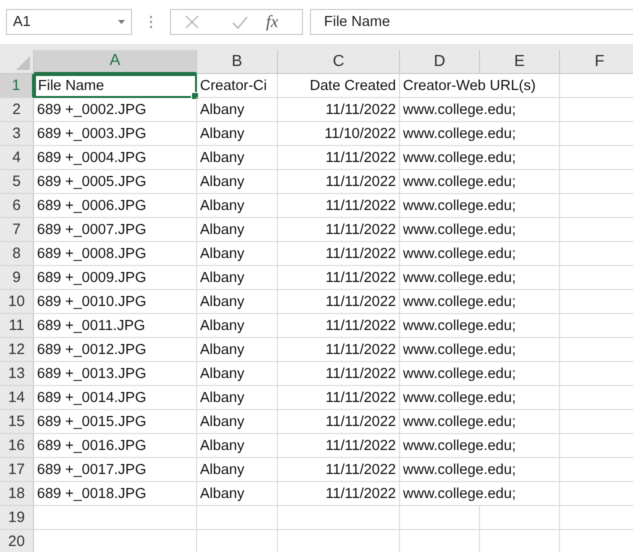  I want to click on row-header: 16, so click(17, 446).